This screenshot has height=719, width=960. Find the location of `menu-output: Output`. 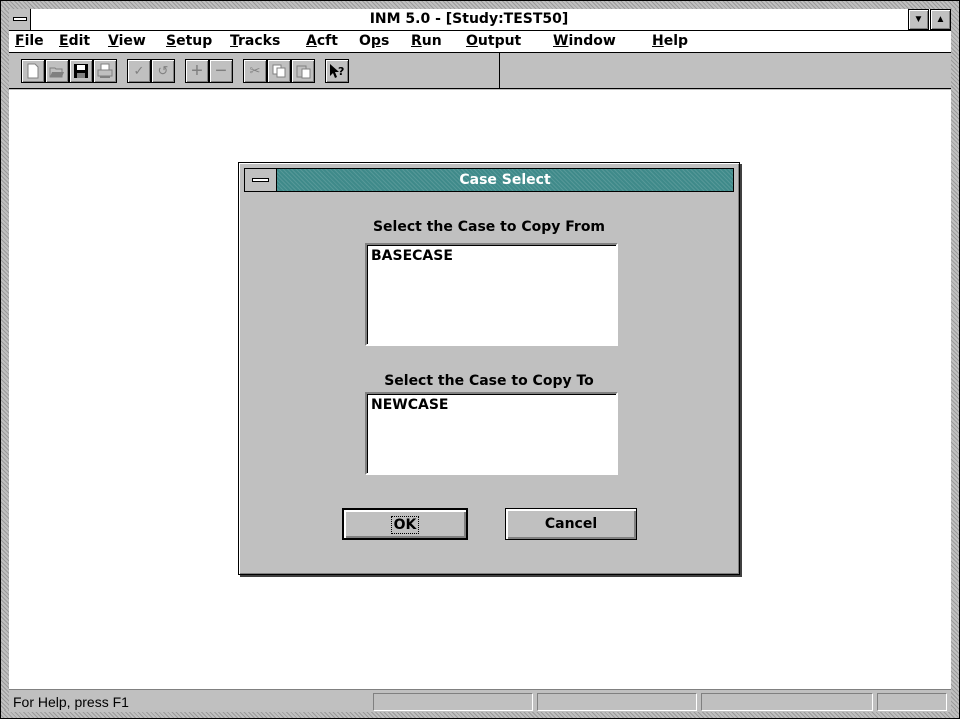

menu-output: Output is located at coordinates (493, 41).